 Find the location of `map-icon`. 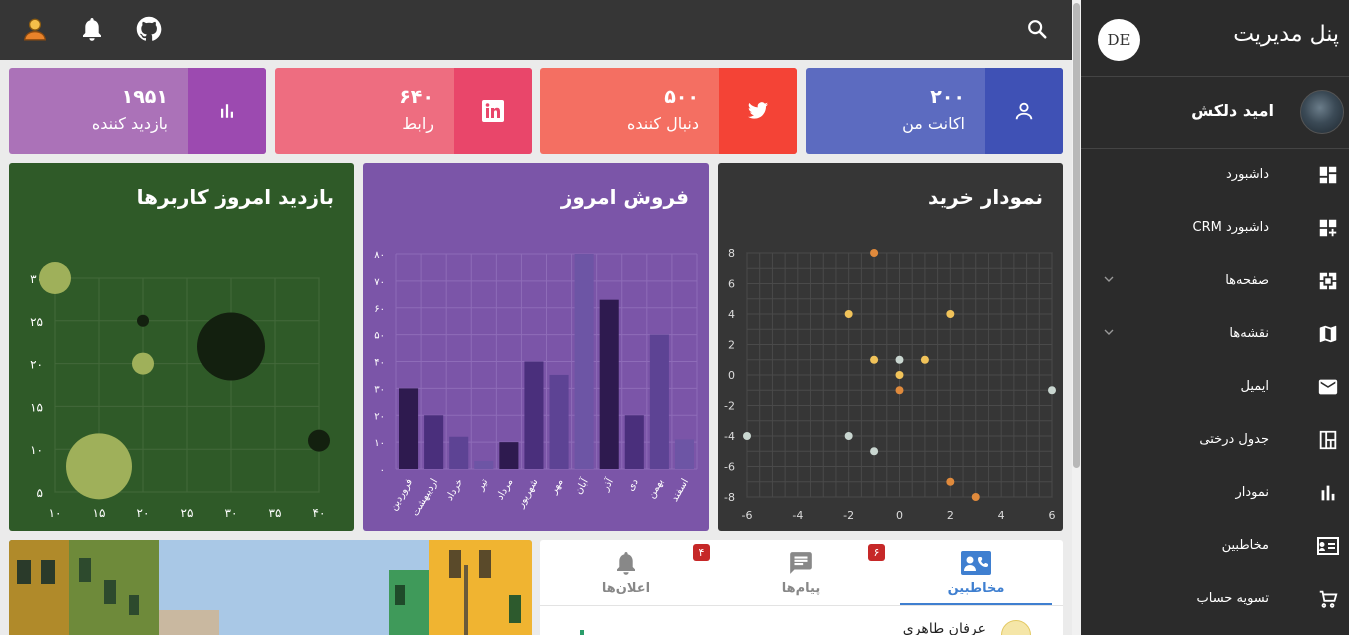

map-icon is located at coordinates (1328, 334).